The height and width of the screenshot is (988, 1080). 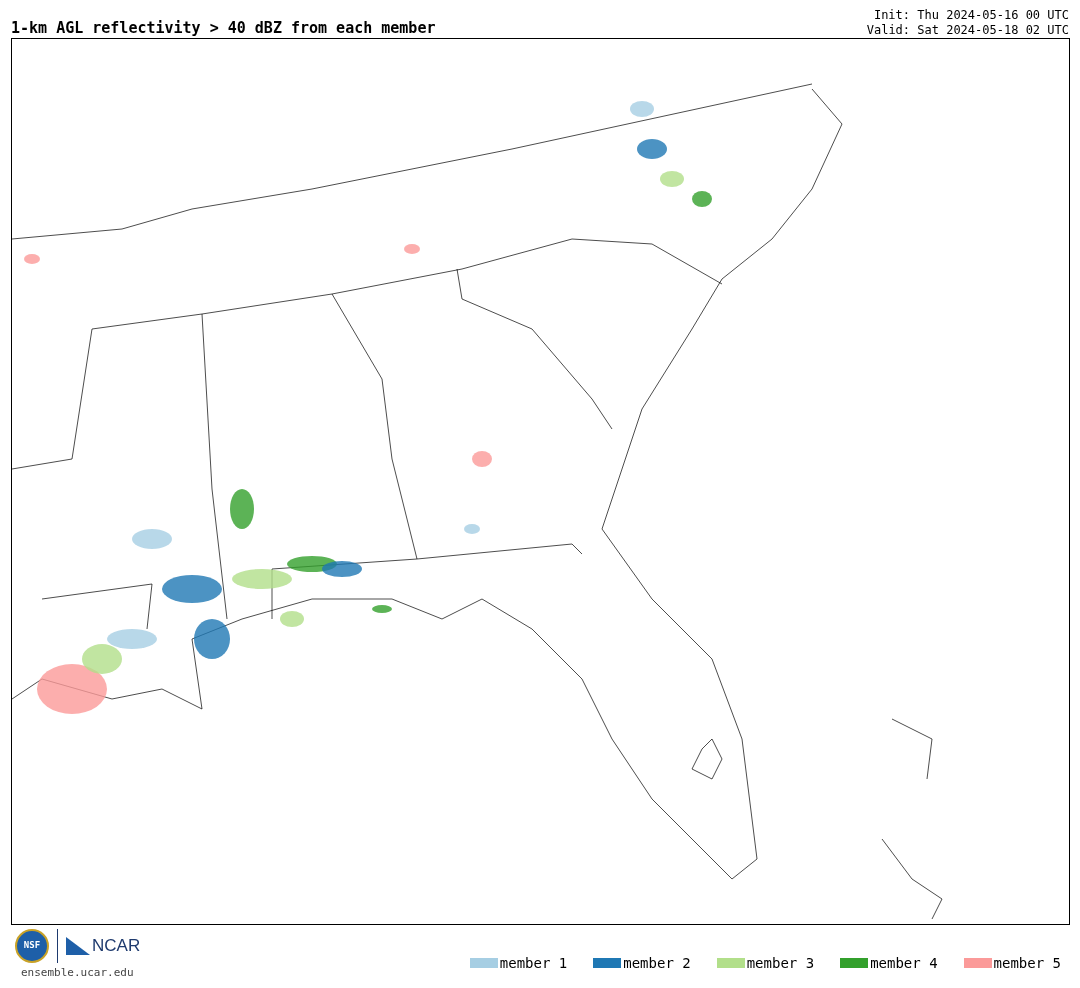 I want to click on legend-label: member 4, so click(x=904, y=963).